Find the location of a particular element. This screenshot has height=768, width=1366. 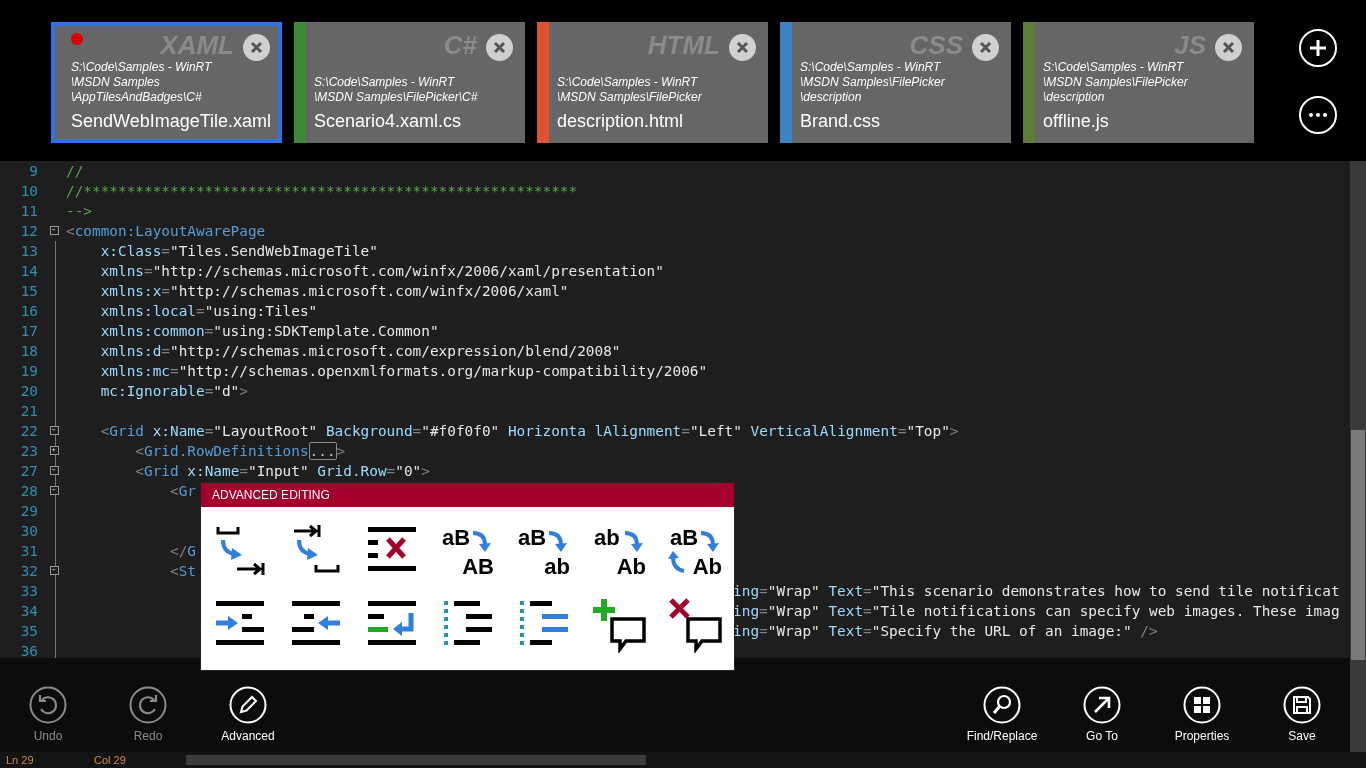

code-line: > is located at coordinates (341, 451).